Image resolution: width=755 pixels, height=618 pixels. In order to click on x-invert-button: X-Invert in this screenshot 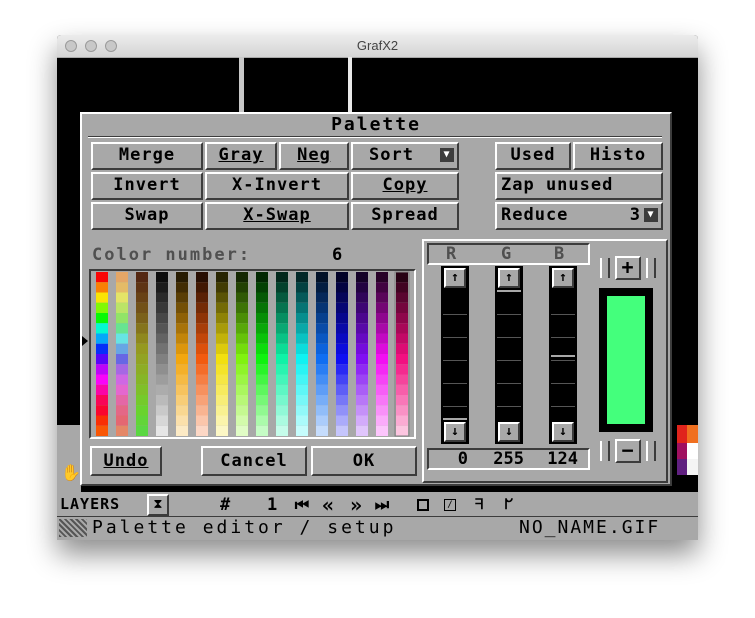, I will do `click(277, 186)`.